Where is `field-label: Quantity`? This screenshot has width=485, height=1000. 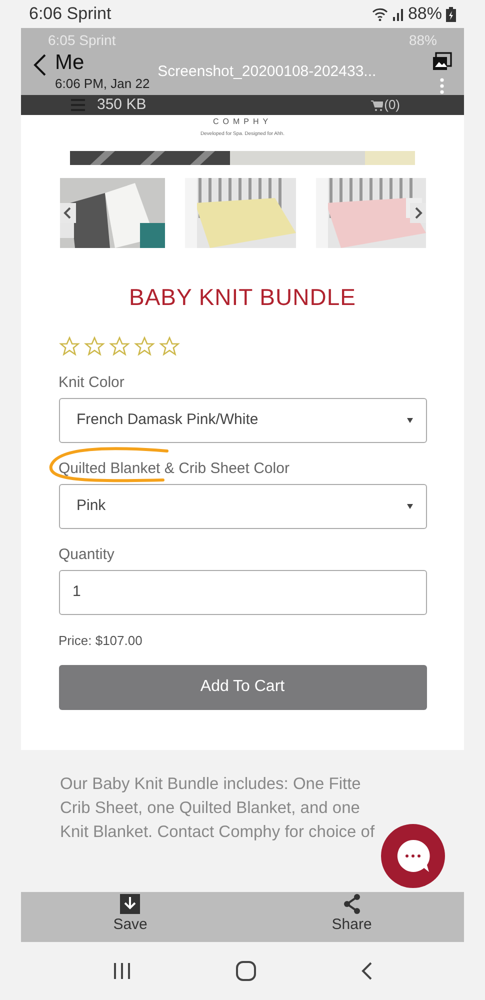
field-label: Quantity is located at coordinates (87, 554).